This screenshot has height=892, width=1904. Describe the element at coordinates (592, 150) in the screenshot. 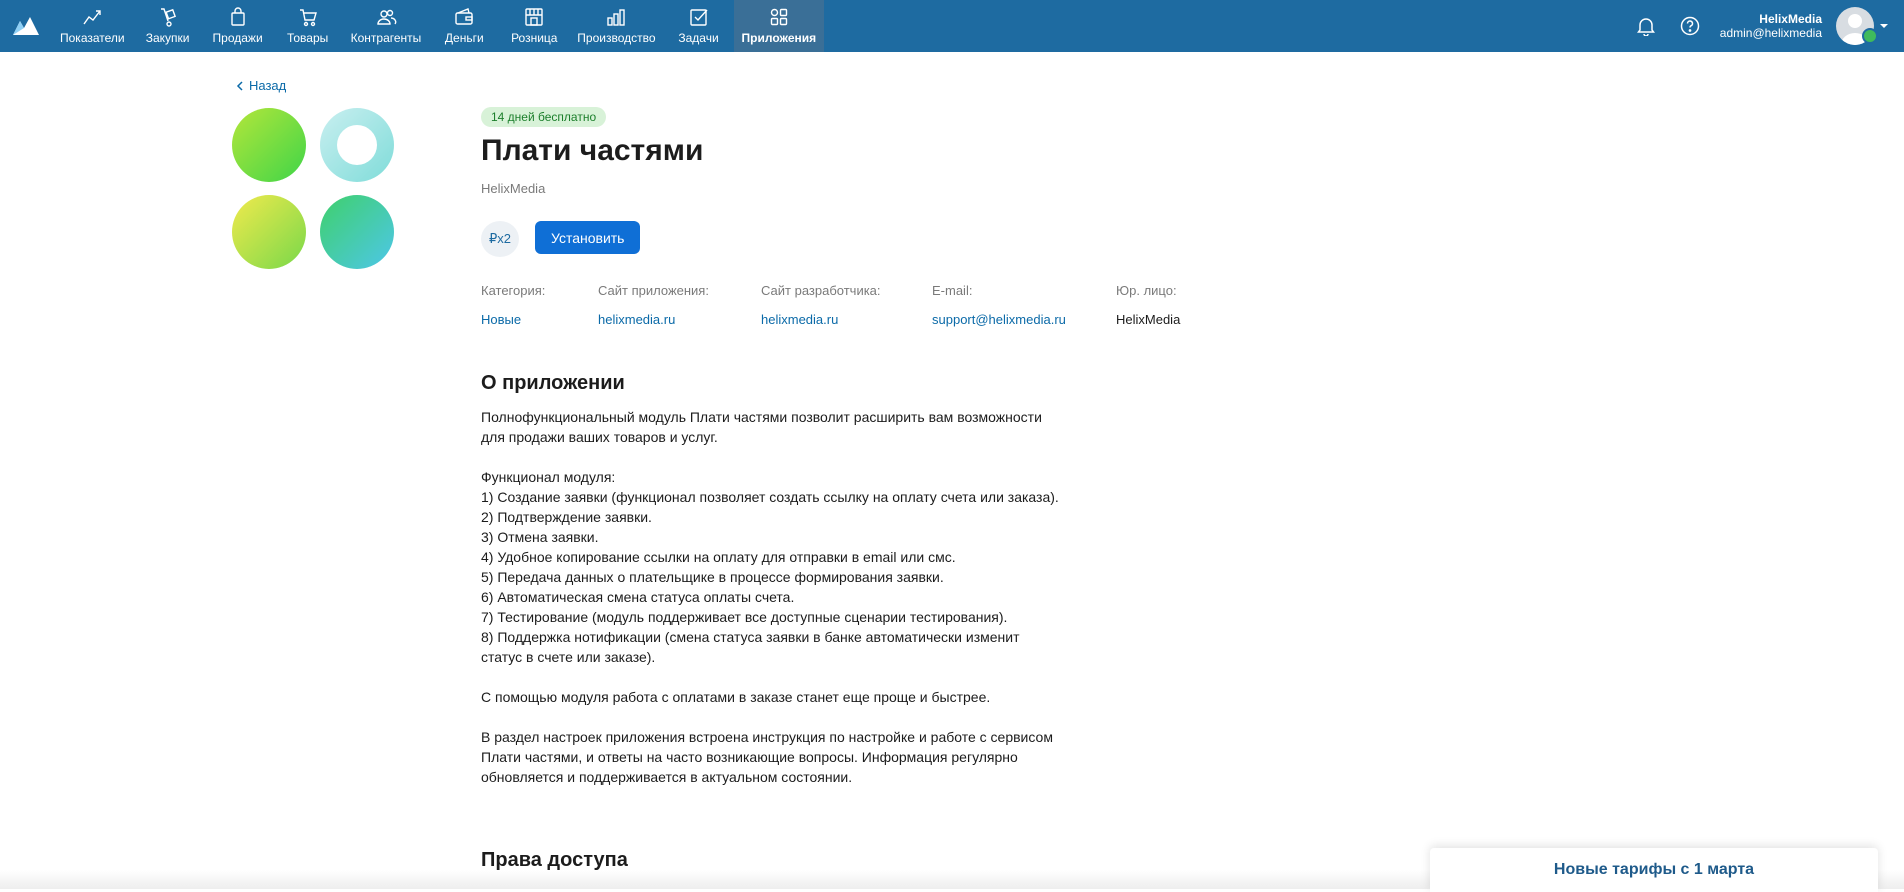

I see `page-title: Плати частями` at that location.